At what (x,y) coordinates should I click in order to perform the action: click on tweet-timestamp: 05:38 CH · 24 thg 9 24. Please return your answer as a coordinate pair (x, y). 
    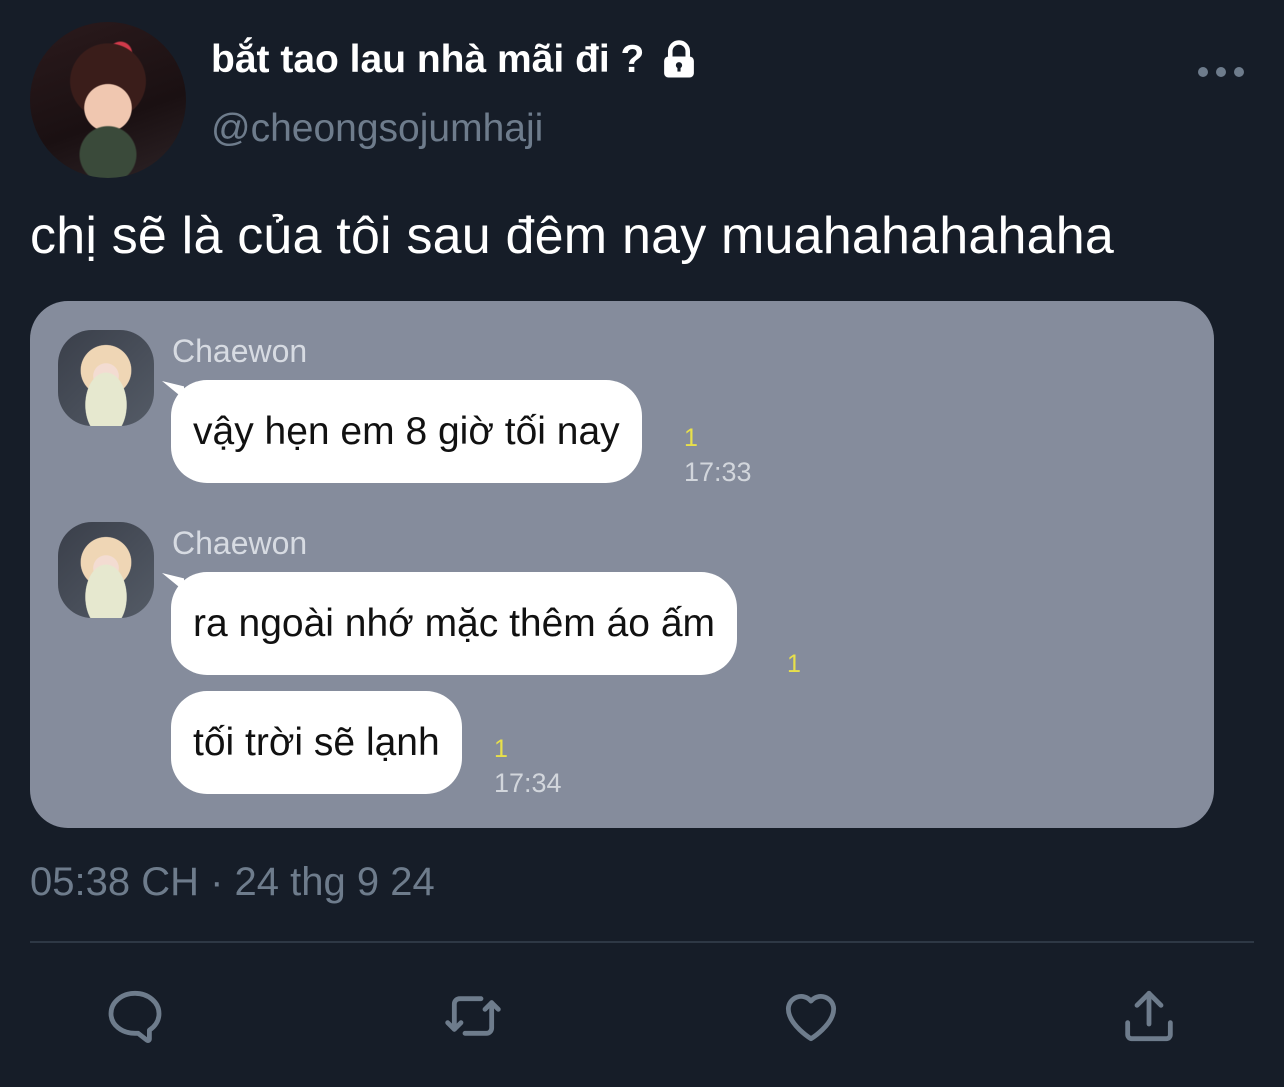
    Looking at the image, I should click on (232, 882).